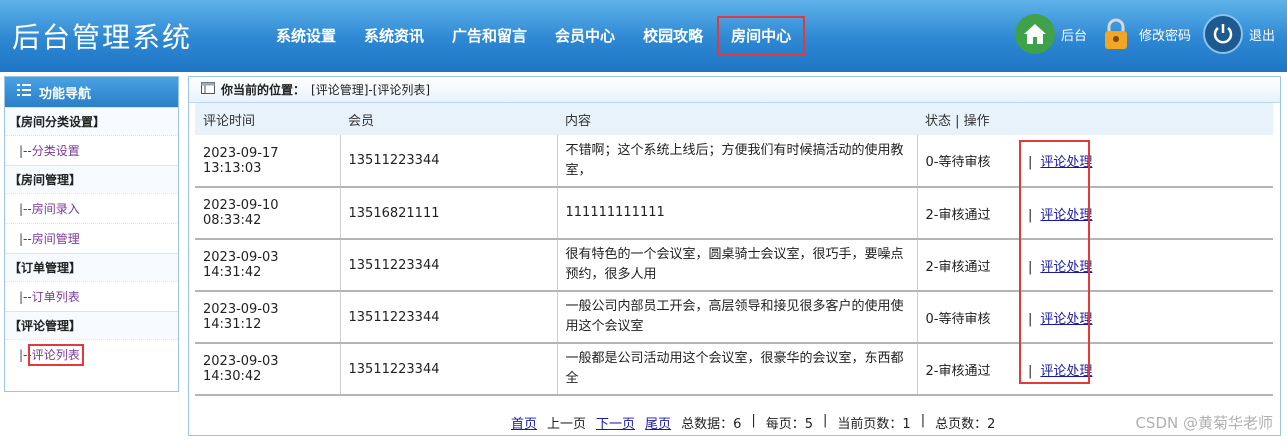 This screenshot has width=1287, height=444. What do you see at coordinates (241, 309) in the screenshot?
I see `comment-date: 2023-09-03` at bounding box center [241, 309].